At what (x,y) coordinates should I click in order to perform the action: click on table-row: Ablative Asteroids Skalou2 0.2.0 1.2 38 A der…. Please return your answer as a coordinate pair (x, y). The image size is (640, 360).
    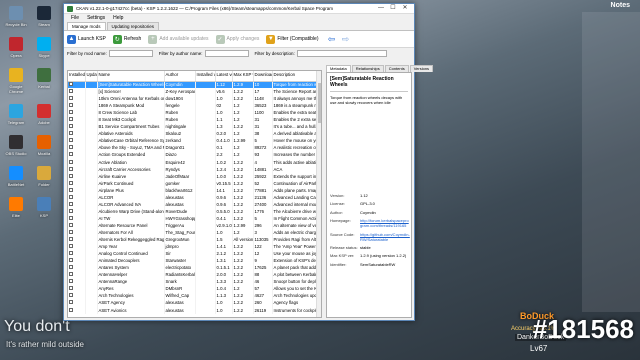
    Looking at the image, I should click on (194, 134).